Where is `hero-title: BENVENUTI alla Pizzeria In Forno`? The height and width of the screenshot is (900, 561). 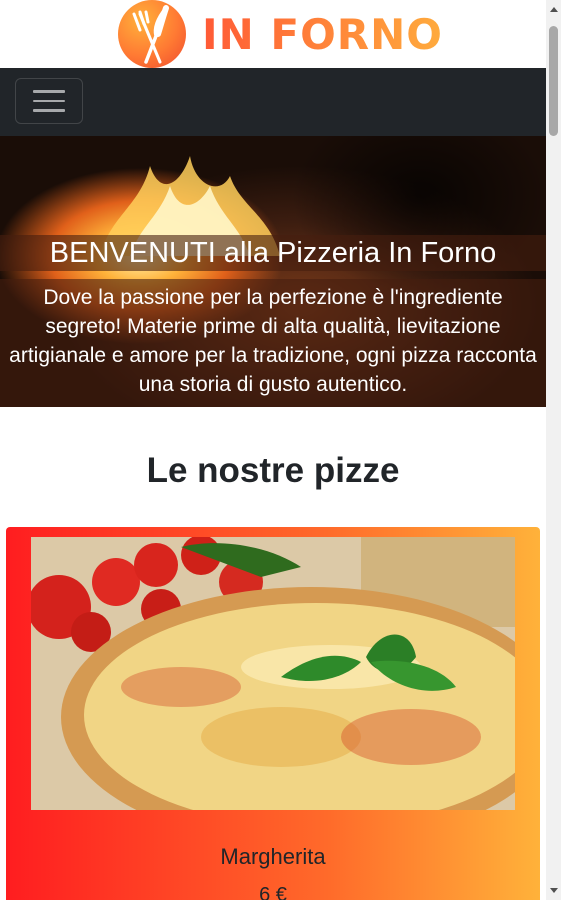
hero-title: BENVENUTI alla Pizzeria In Forno is located at coordinates (273, 253).